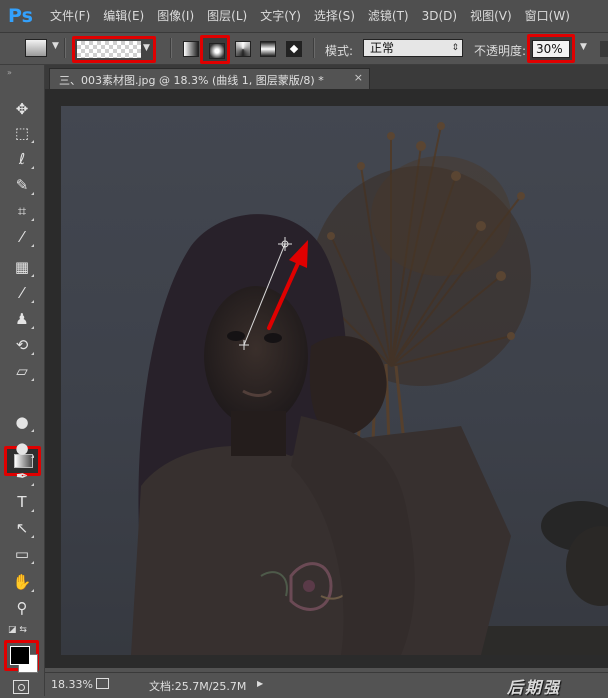  What do you see at coordinates (123, 16) in the screenshot?
I see `menu-edit: 编辑(E)` at bounding box center [123, 16].